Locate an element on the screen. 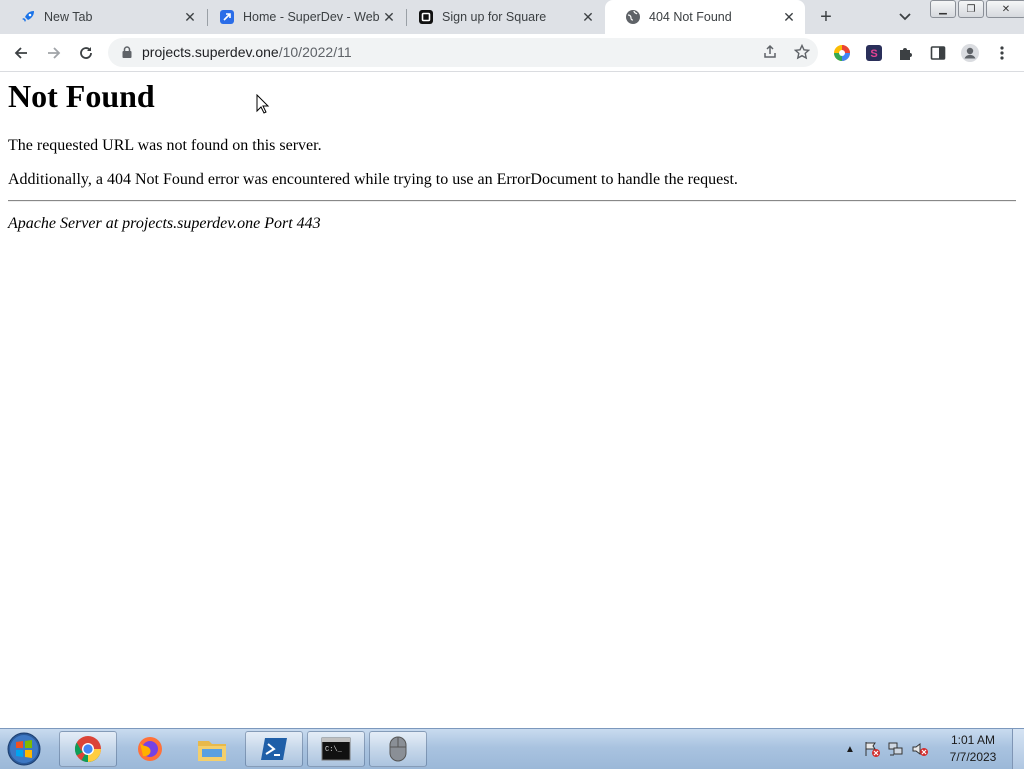 The height and width of the screenshot is (772, 1024). system-tray: ▲ is located at coordinates (887, 749).